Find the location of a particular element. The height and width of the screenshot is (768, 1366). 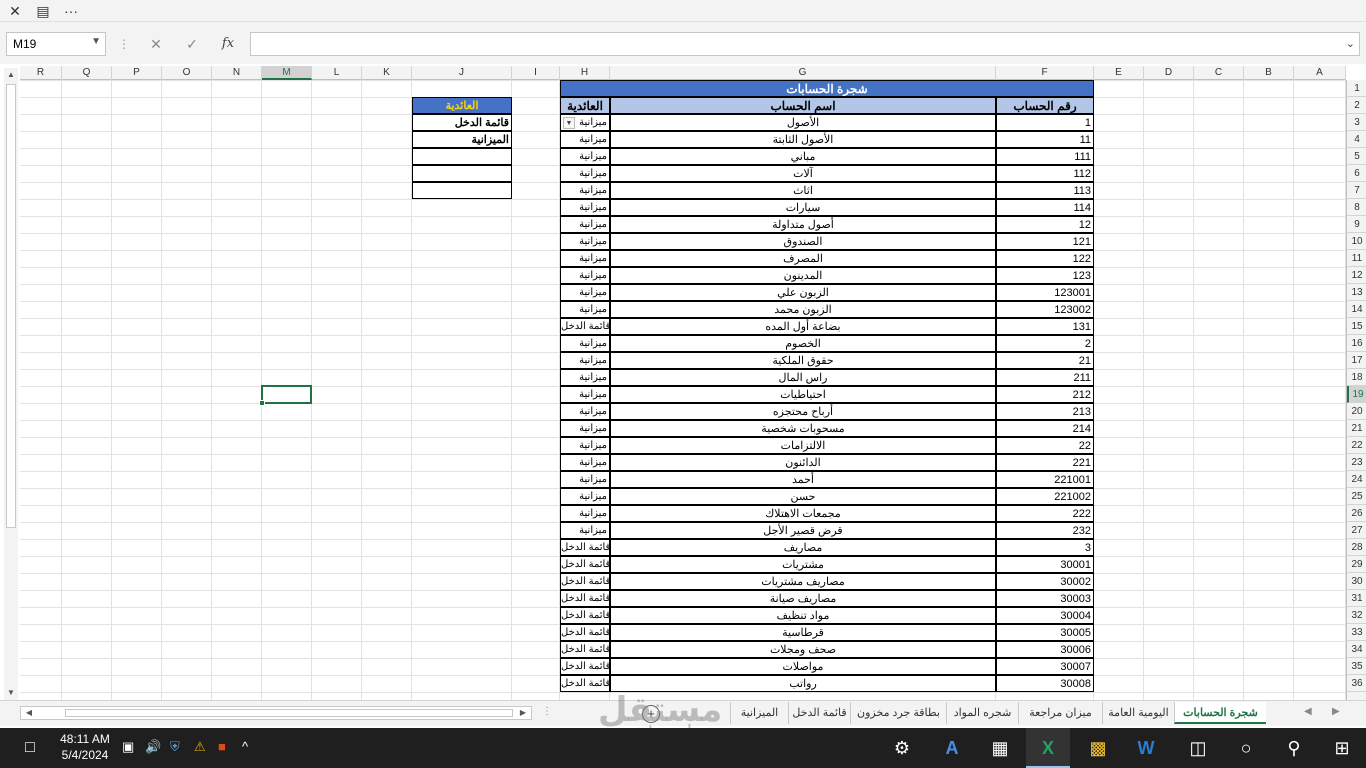

row-header-21: 21 is located at coordinates (1356, 428).